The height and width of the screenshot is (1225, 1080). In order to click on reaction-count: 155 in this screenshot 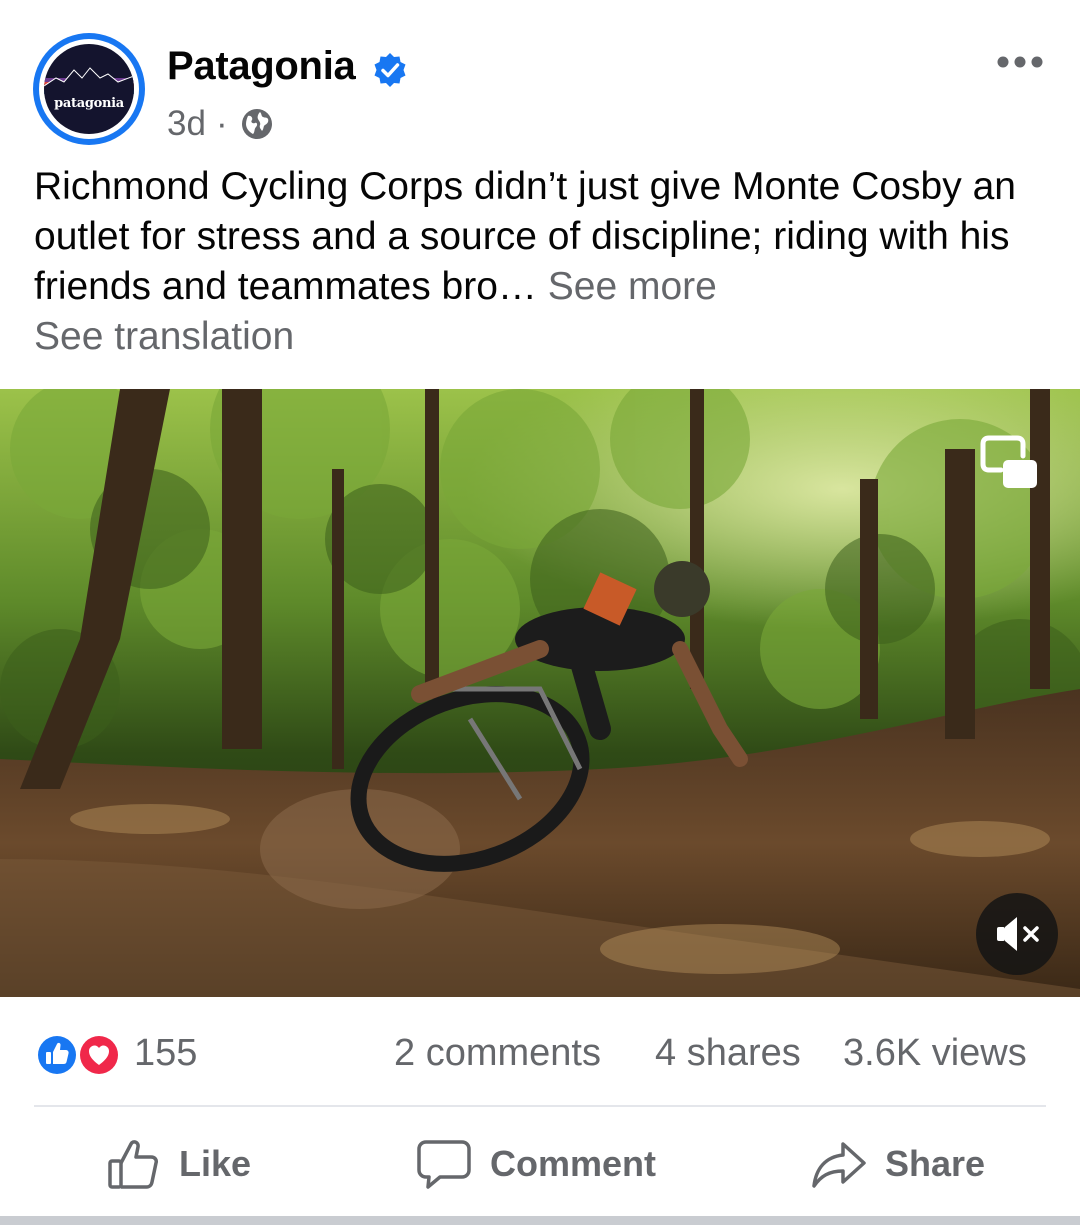, I will do `click(165, 1053)`.